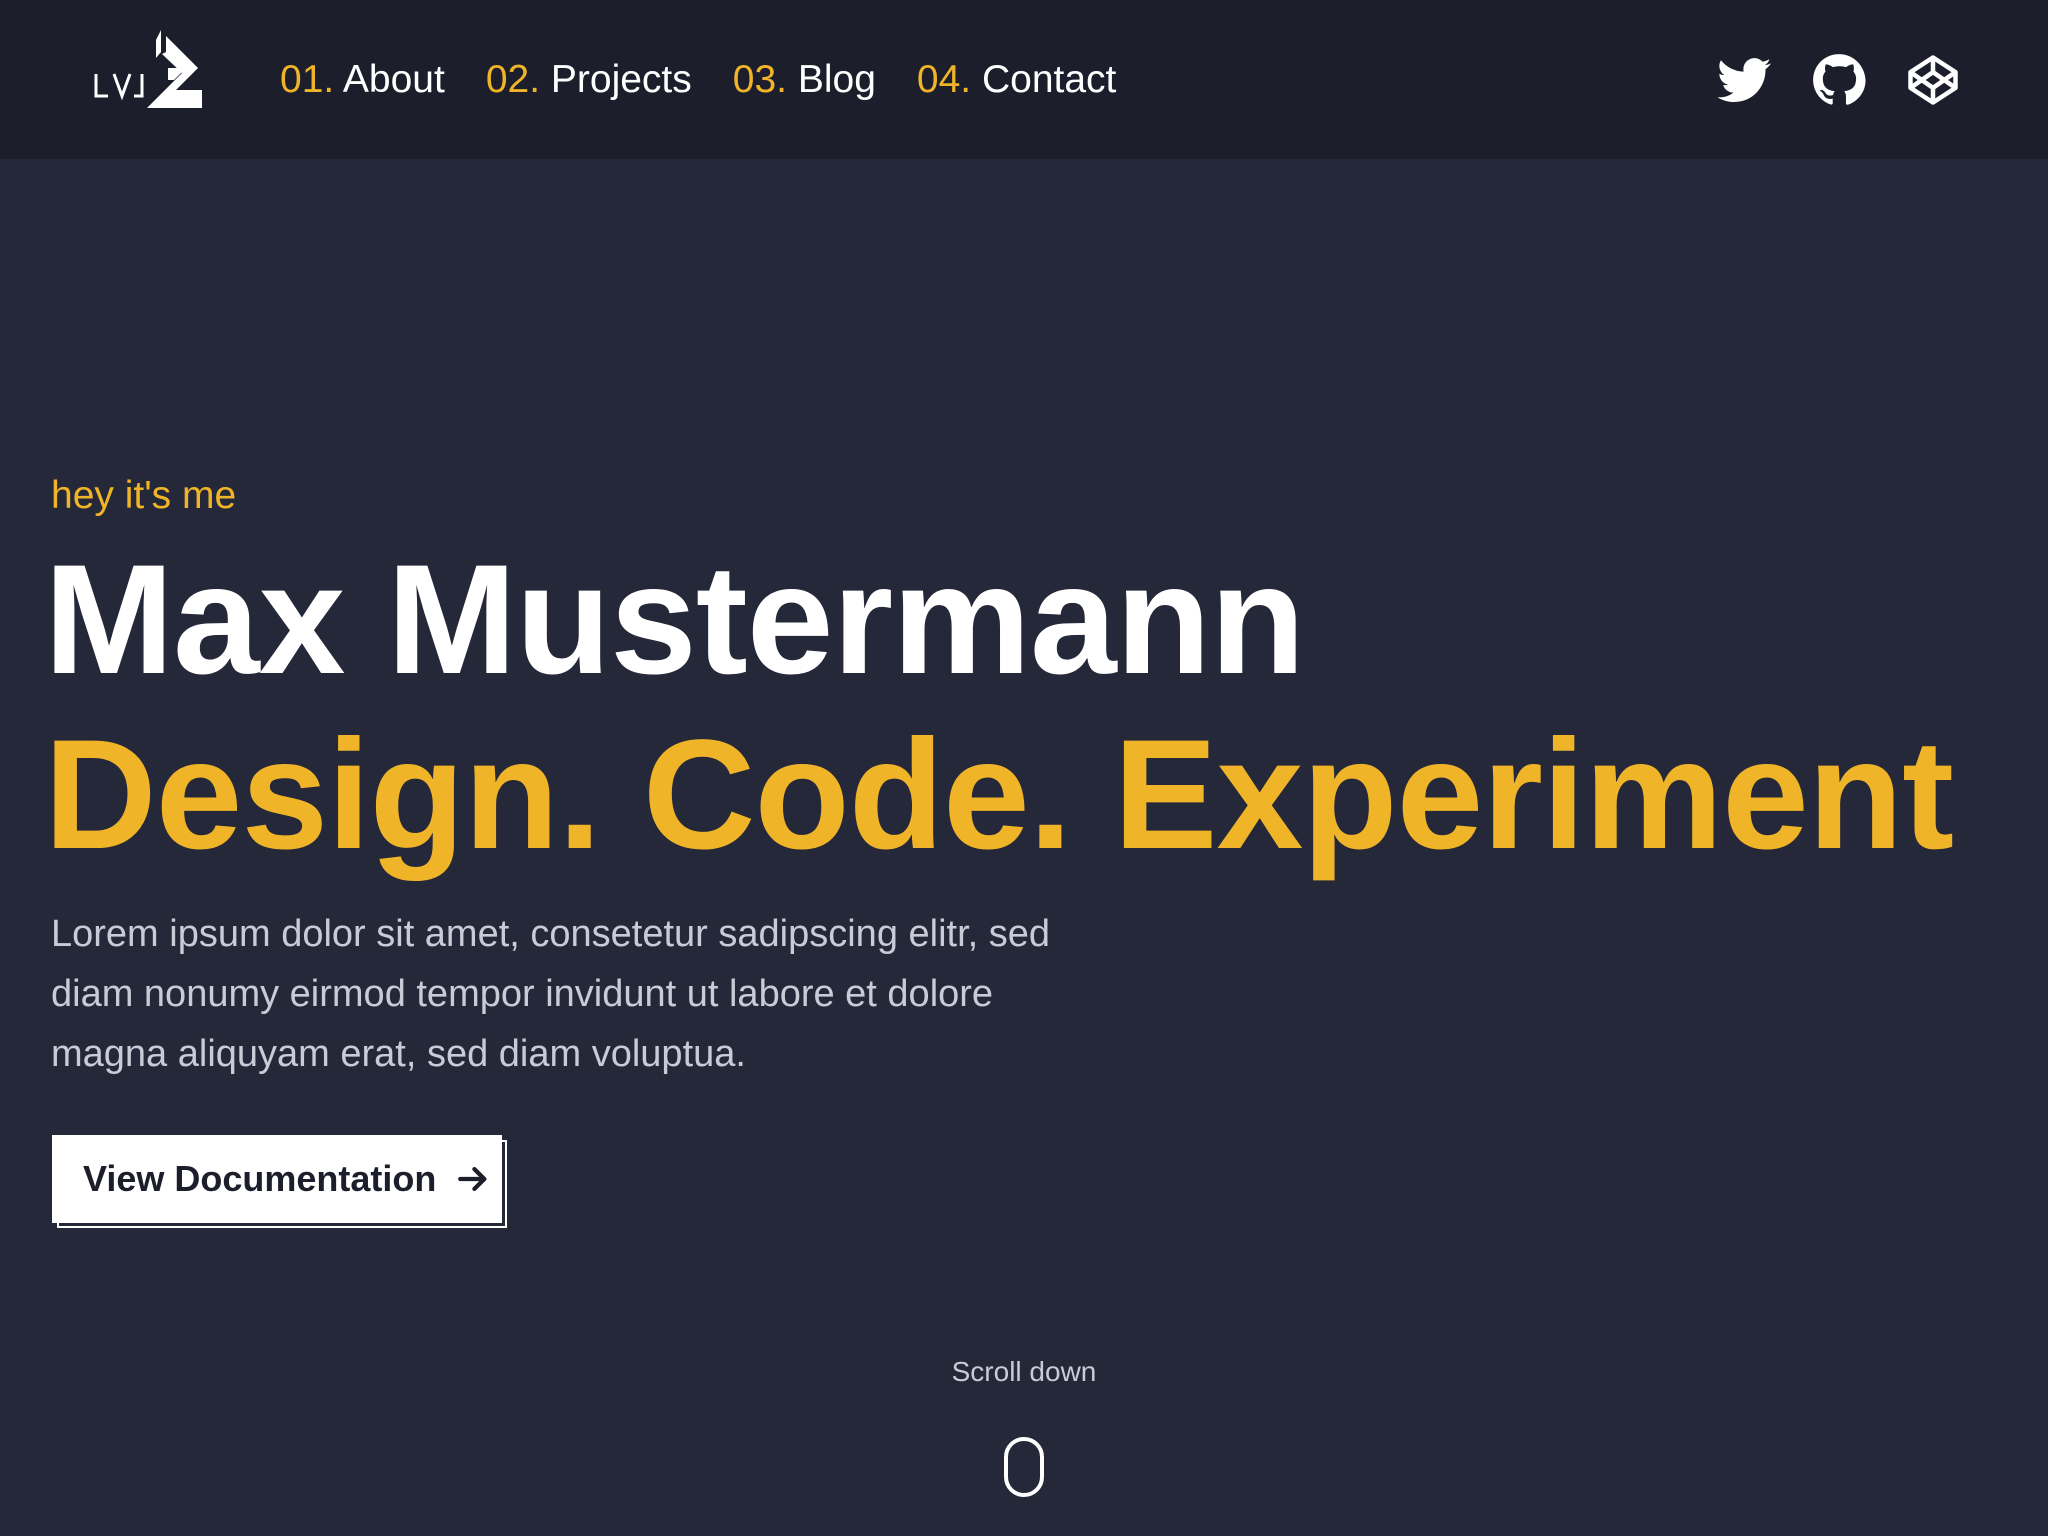 The image size is (2048, 1536). I want to click on github-icon, so click(1839, 80).